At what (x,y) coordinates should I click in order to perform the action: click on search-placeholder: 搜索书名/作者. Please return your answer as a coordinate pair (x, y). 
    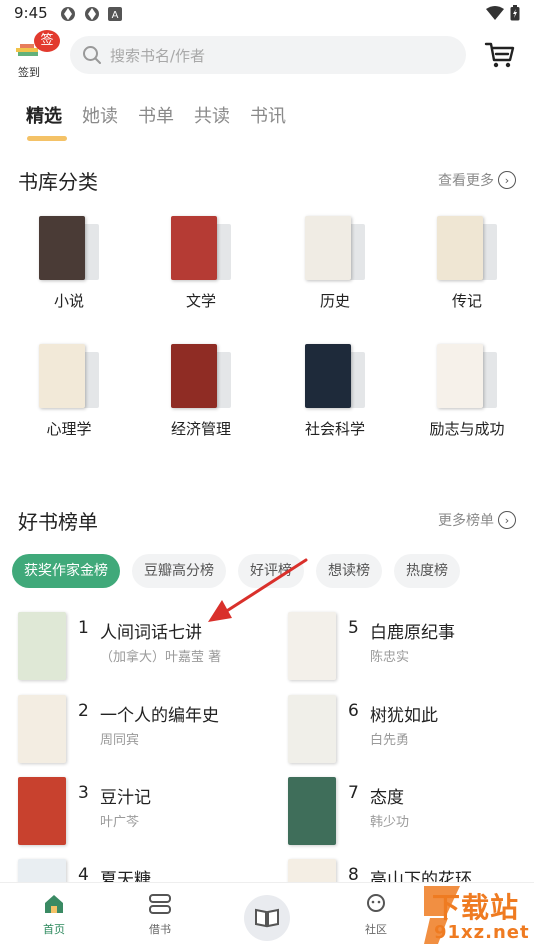
    Looking at the image, I should click on (158, 55).